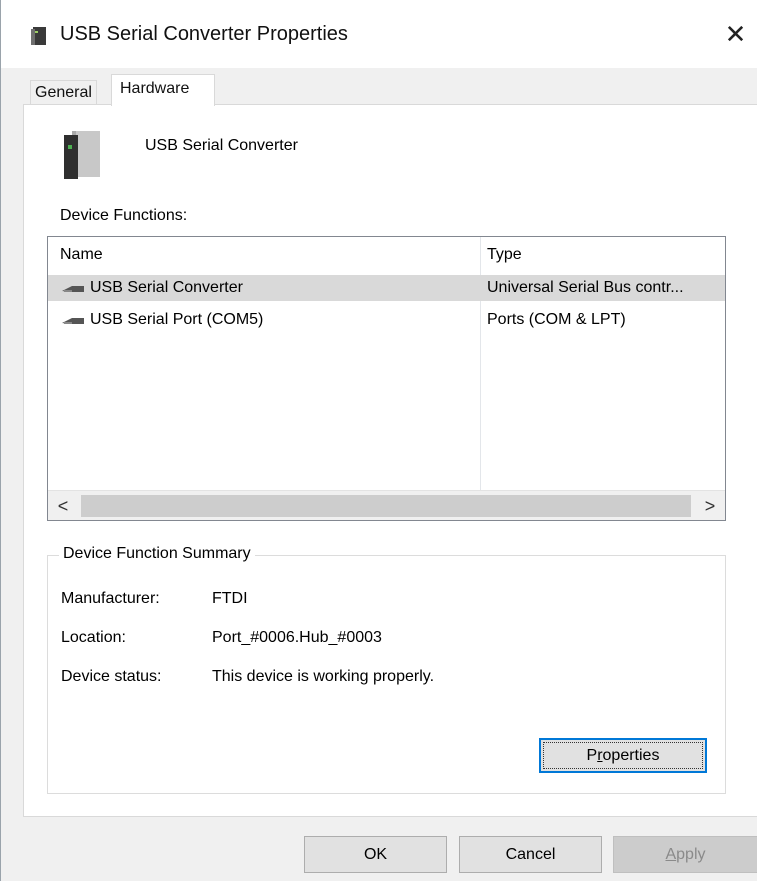  What do you see at coordinates (379, 34) in the screenshot?
I see `title-bar: USB Serial Converter Properties ✕` at bounding box center [379, 34].